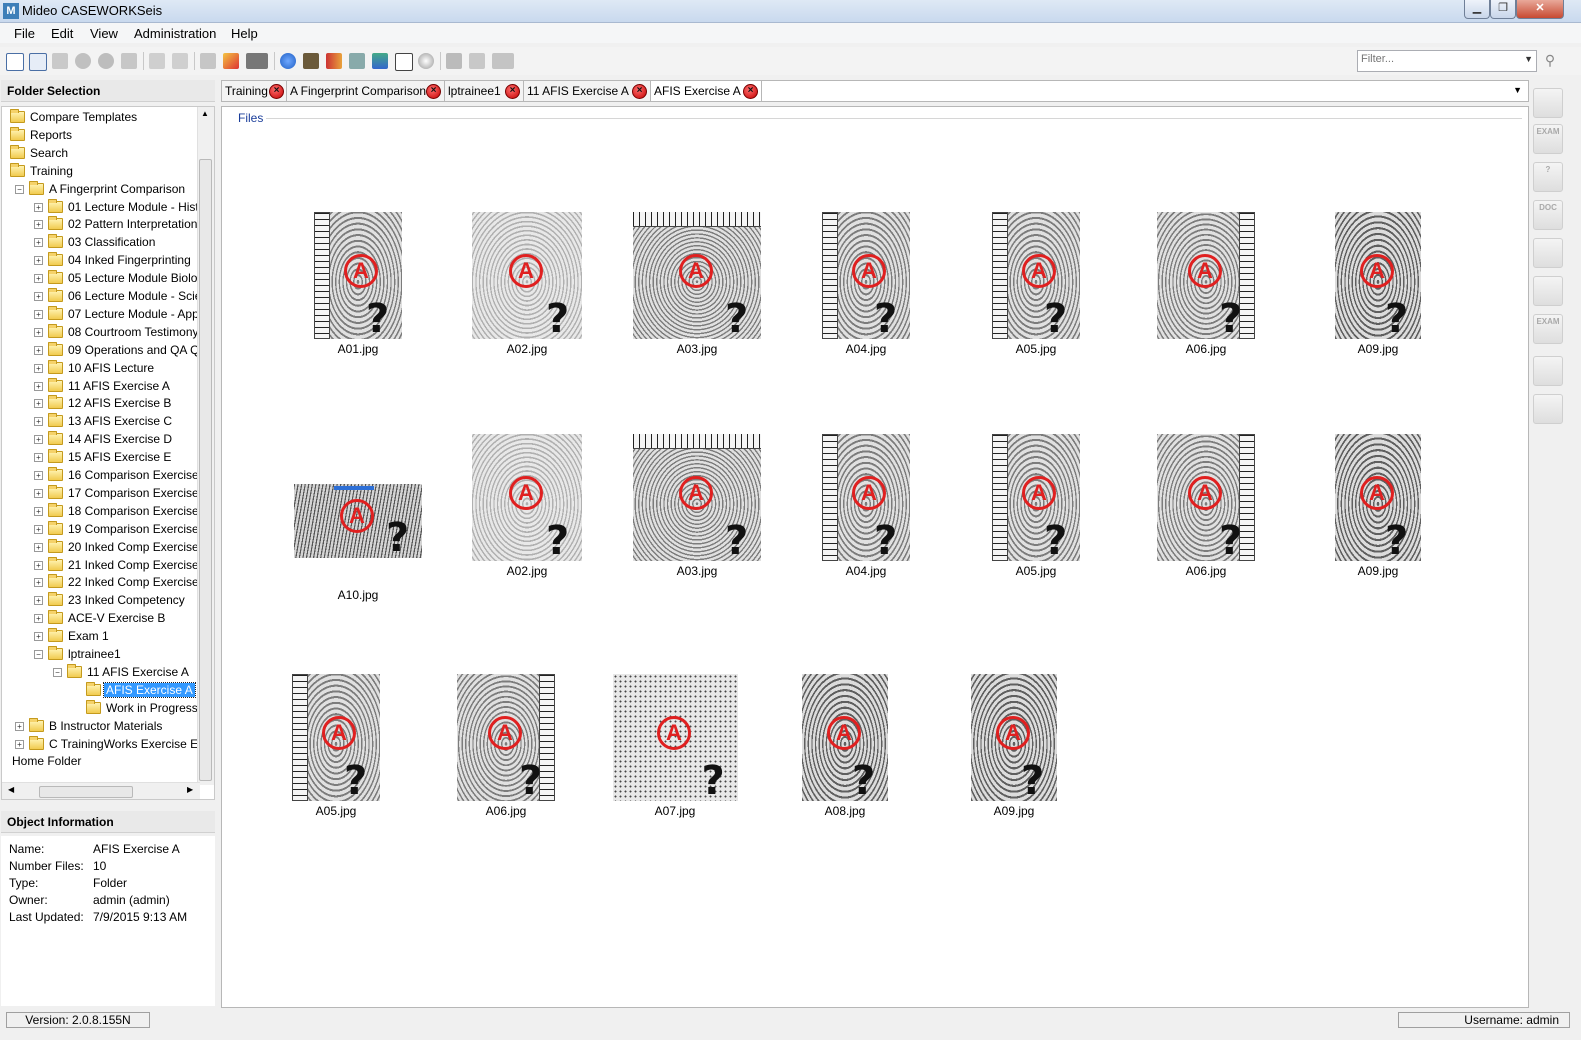 This screenshot has width=1581, height=1040. What do you see at coordinates (104, 33) in the screenshot?
I see `menu-view: View` at bounding box center [104, 33].